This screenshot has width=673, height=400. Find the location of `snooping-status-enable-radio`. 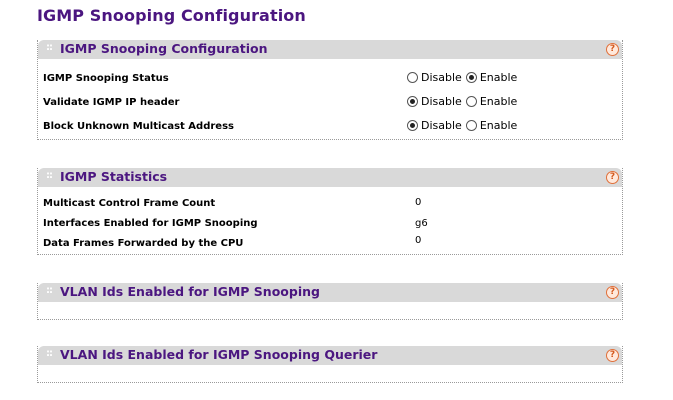

snooping-status-enable-radio is located at coordinates (471, 77).